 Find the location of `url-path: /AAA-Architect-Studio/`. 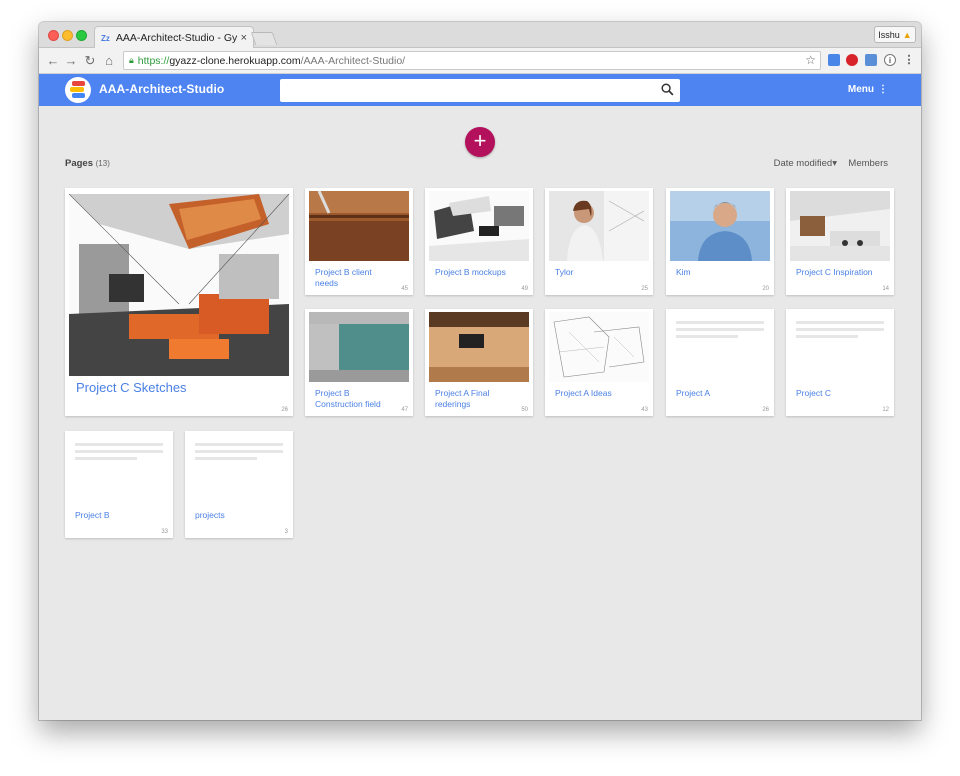

url-path: /AAA-Architect-Studio/ is located at coordinates (353, 60).